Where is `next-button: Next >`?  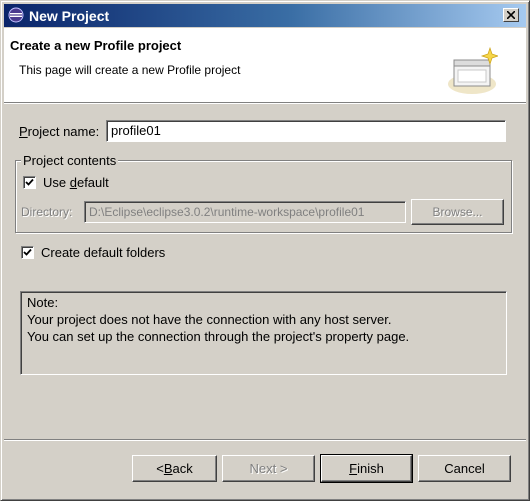
next-button: Next > is located at coordinates (268, 468).